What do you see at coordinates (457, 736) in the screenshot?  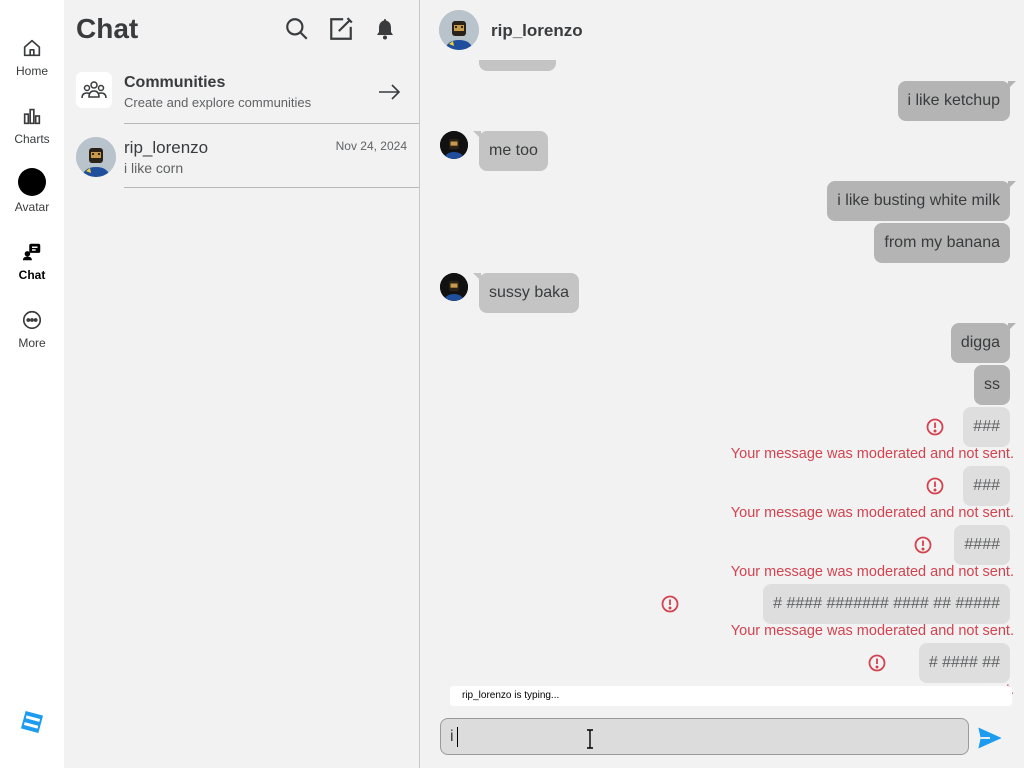 I see `text-caret` at bounding box center [457, 736].